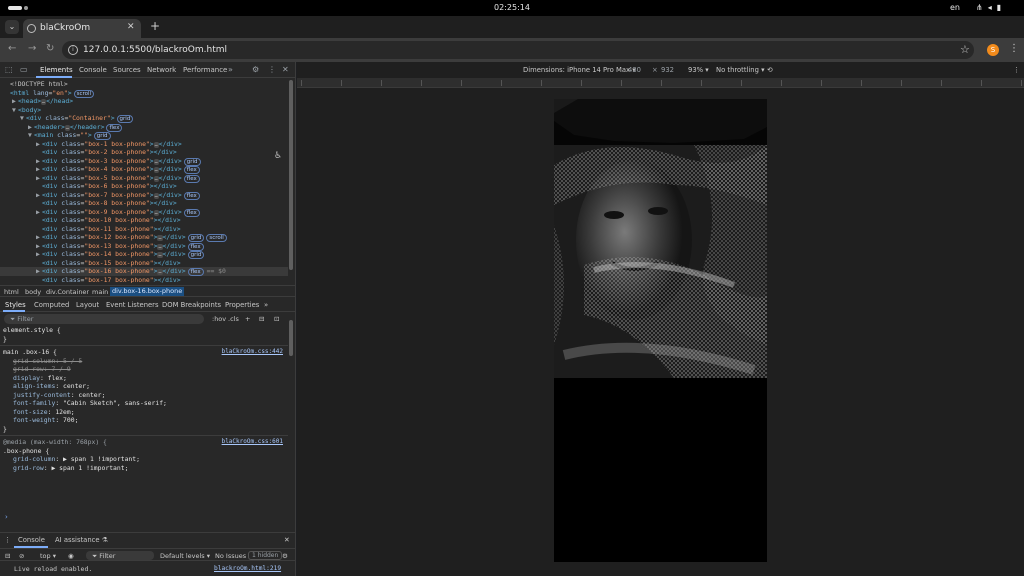 Image resolution: width=1024 pixels, height=576 pixels. What do you see at coordinates (127, 70) in the screenshot?
I see `tab-sources: Sources` at bounding box center [127, 70].